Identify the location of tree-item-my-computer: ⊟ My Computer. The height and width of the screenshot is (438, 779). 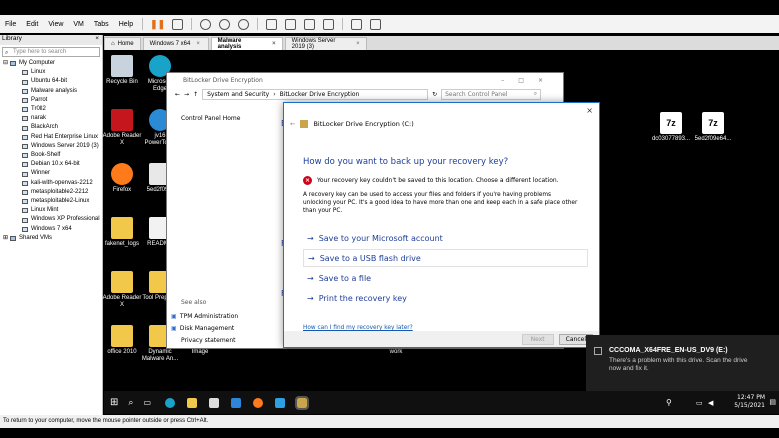
(52, 63).